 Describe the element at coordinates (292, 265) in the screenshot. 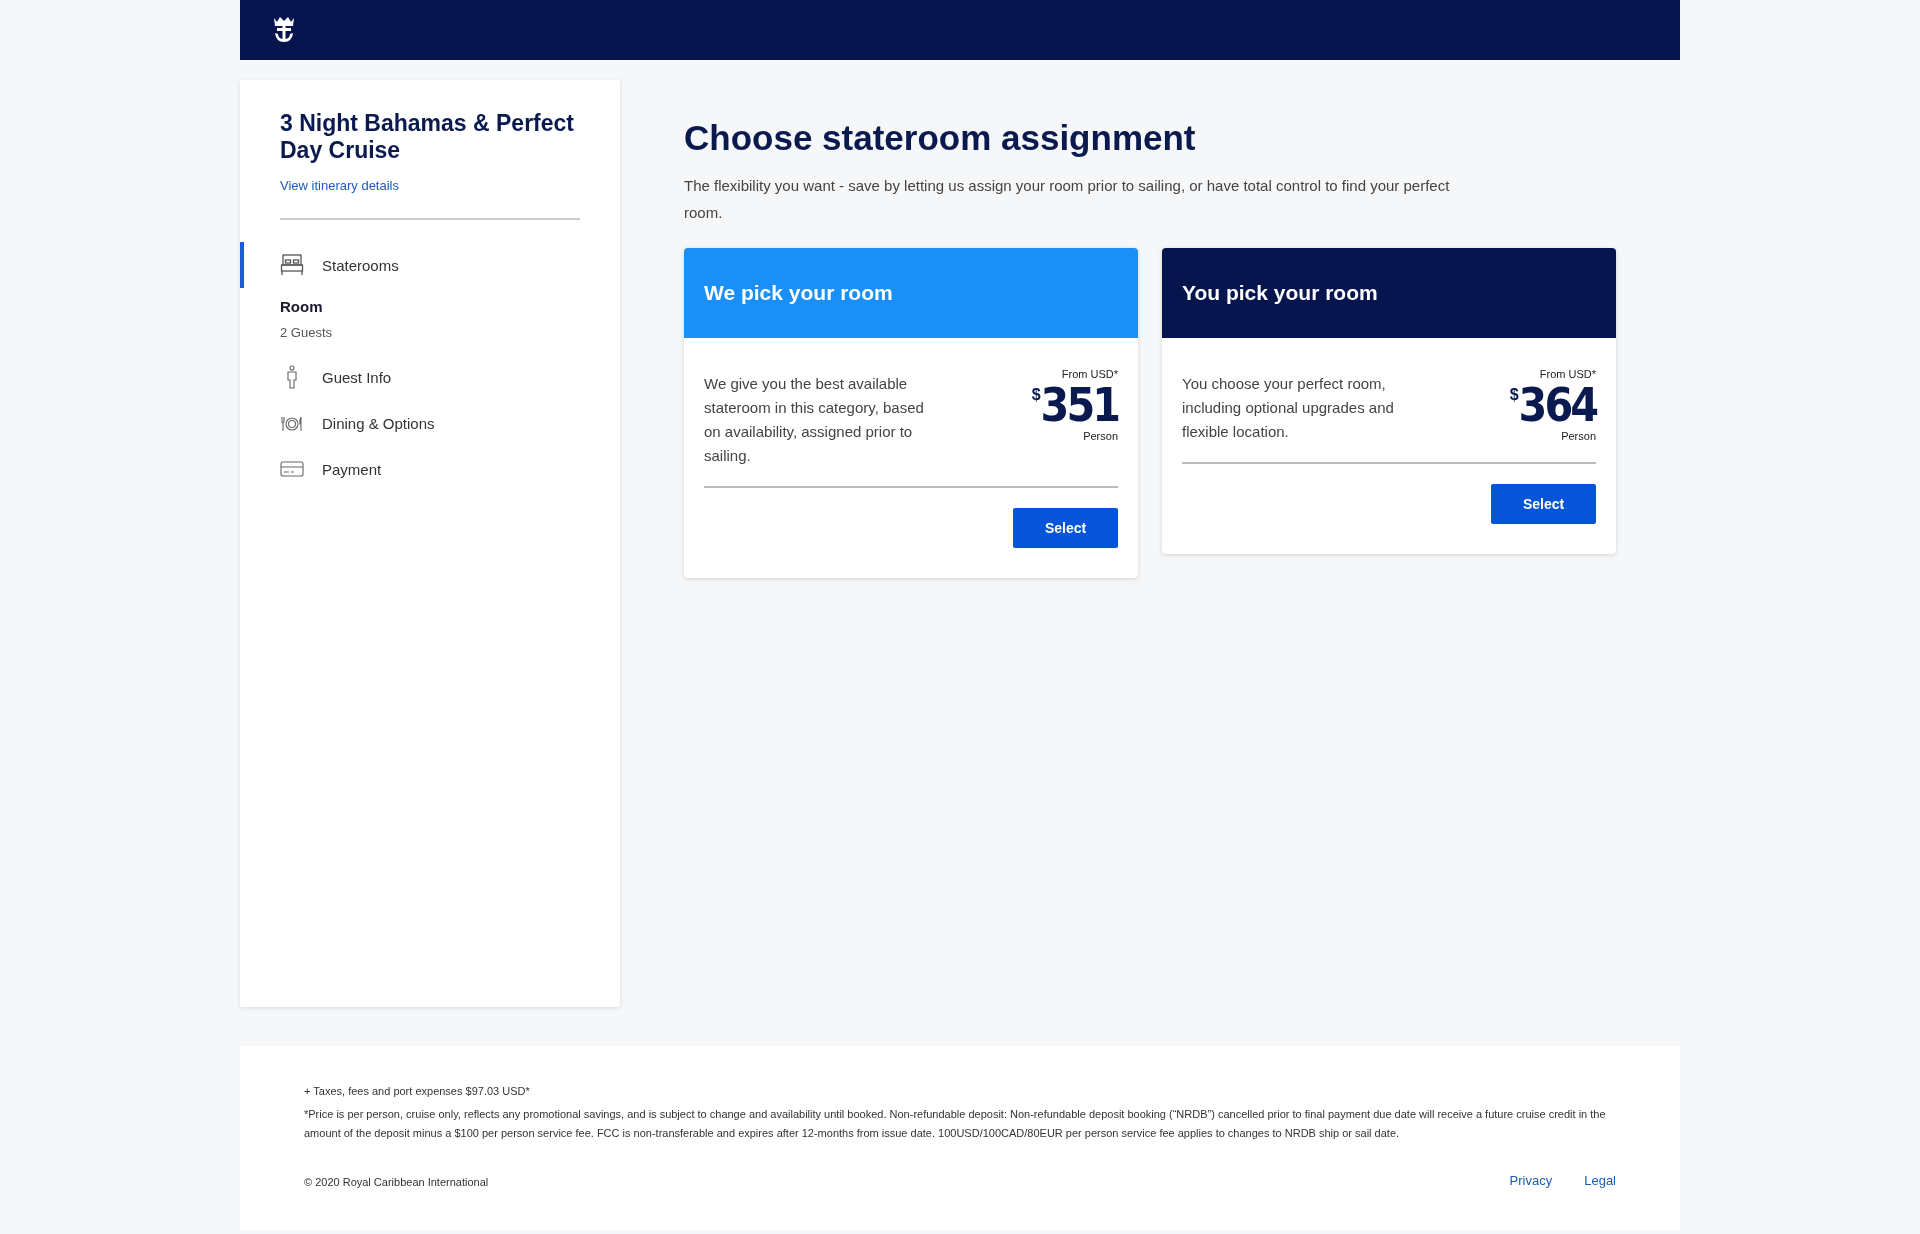

I see `bed-icon` at that location.